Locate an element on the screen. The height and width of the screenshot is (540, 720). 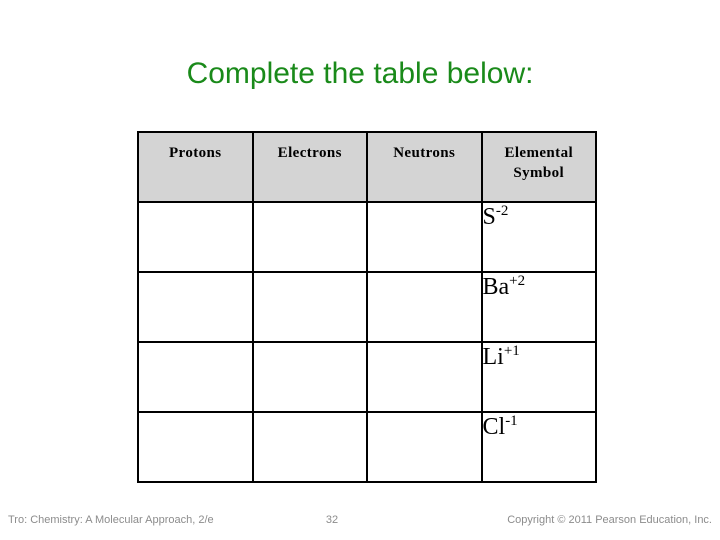
table-row: Cl-1 is located at coordinates (367, 447).